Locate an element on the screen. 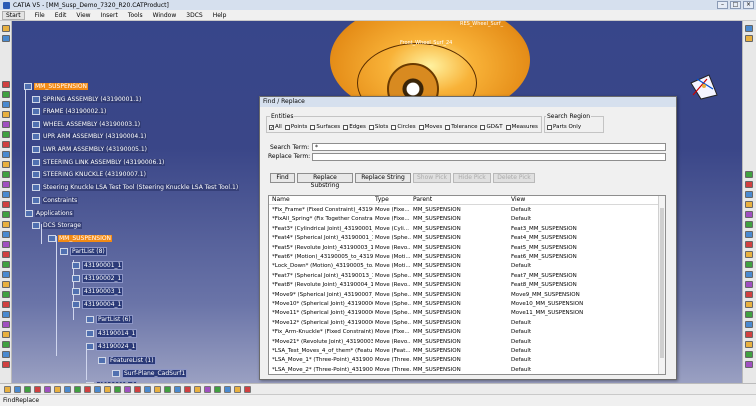 The height and width of the screenshot is (406, 756). table-scrollbar is located at coordinates (661, 285).